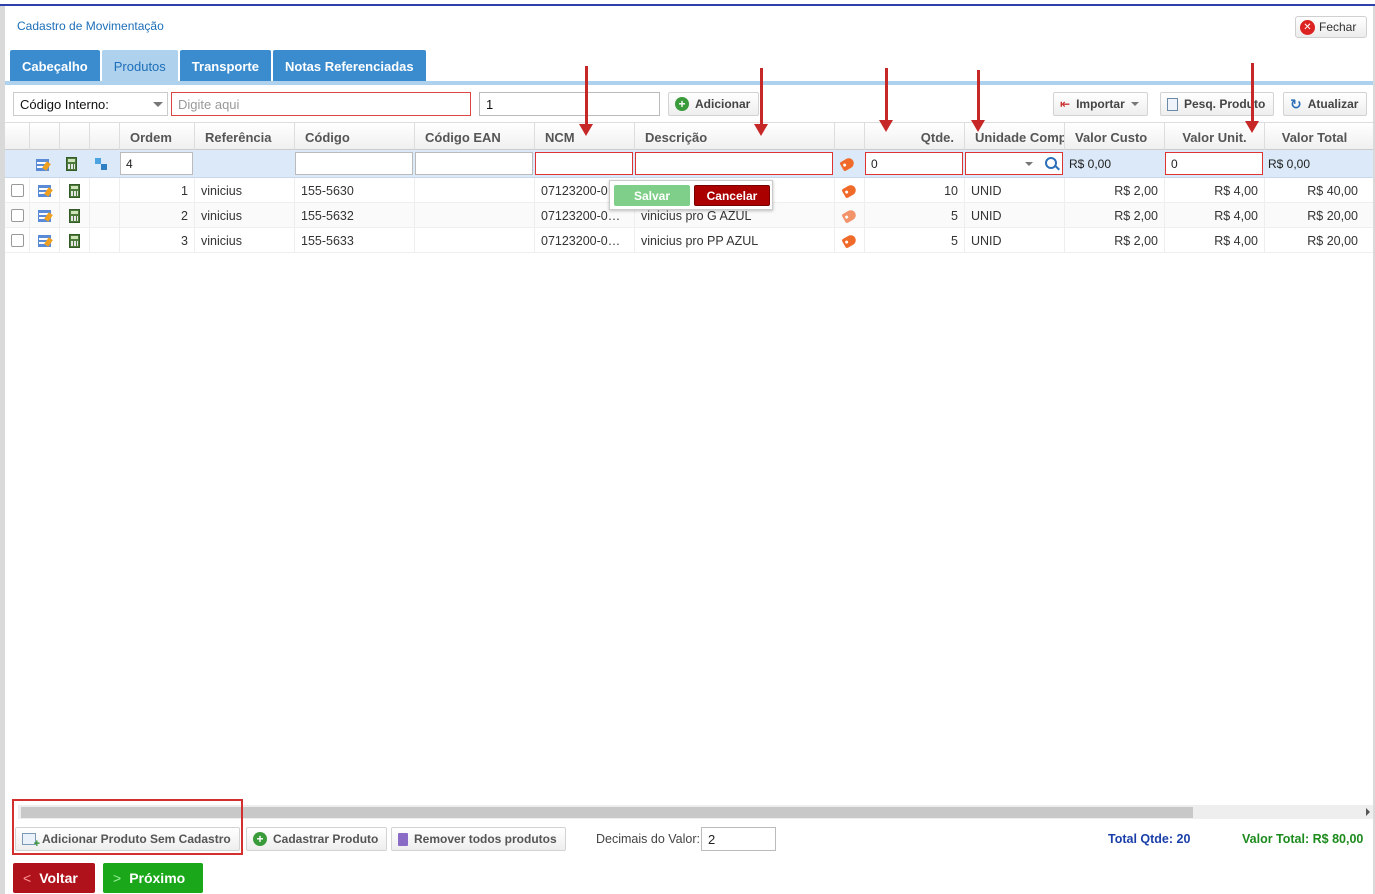  I want to click on edit-qtde-input: 0, so click(914, 163).